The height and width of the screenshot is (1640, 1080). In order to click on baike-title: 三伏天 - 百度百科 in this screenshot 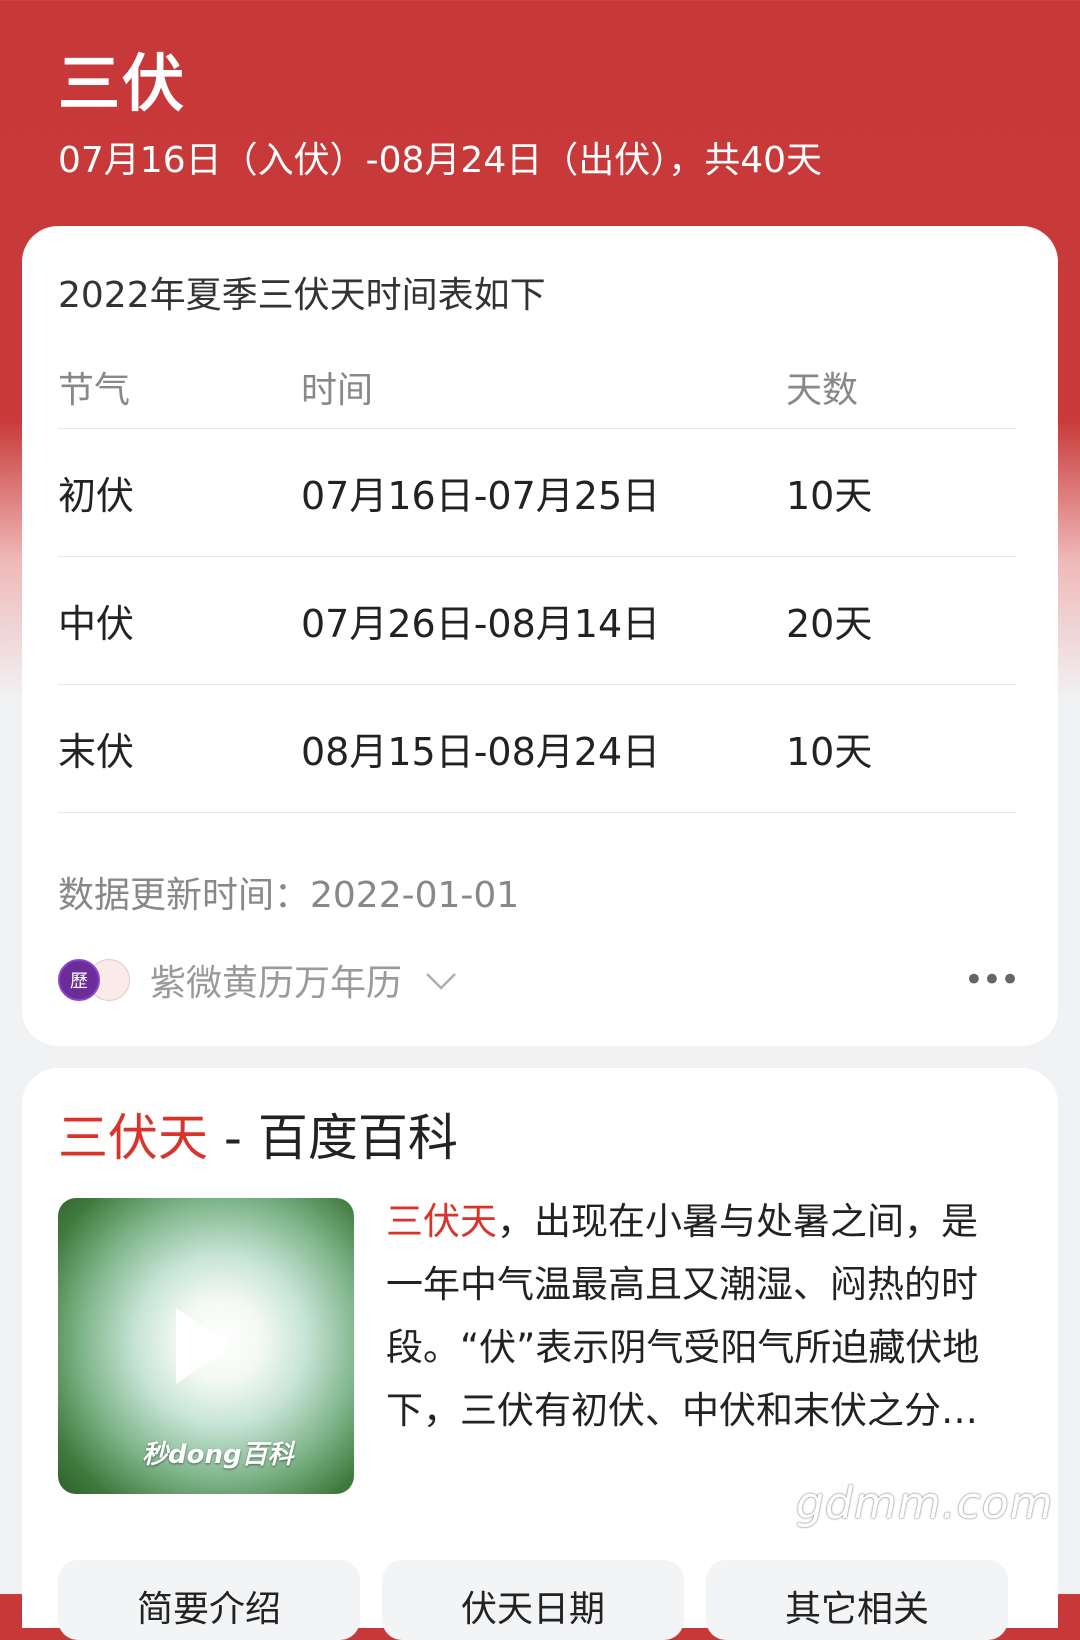, I will do `click(258, 1134)`.